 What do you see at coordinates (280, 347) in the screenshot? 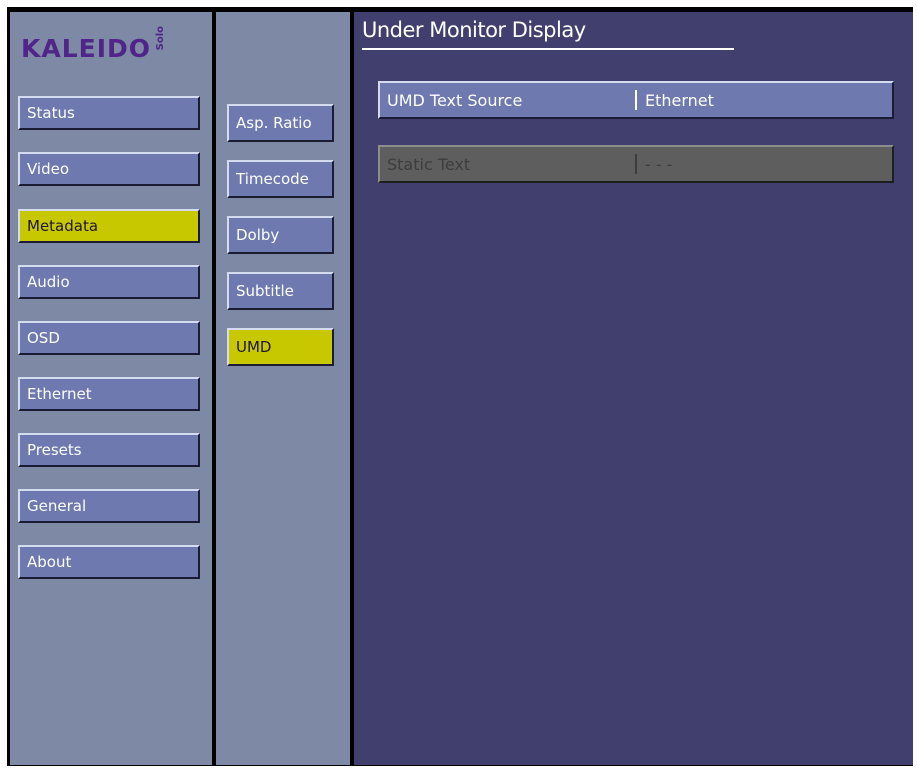
I see `tab-umd: UMD` at bounding box center [280, 347].